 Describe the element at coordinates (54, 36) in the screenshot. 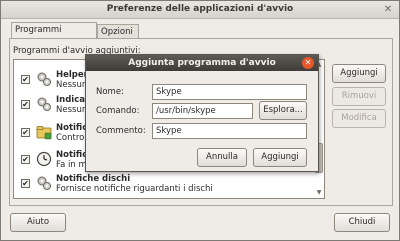

I see `tab-startup-programs: Programmi d'avvio` at that location.